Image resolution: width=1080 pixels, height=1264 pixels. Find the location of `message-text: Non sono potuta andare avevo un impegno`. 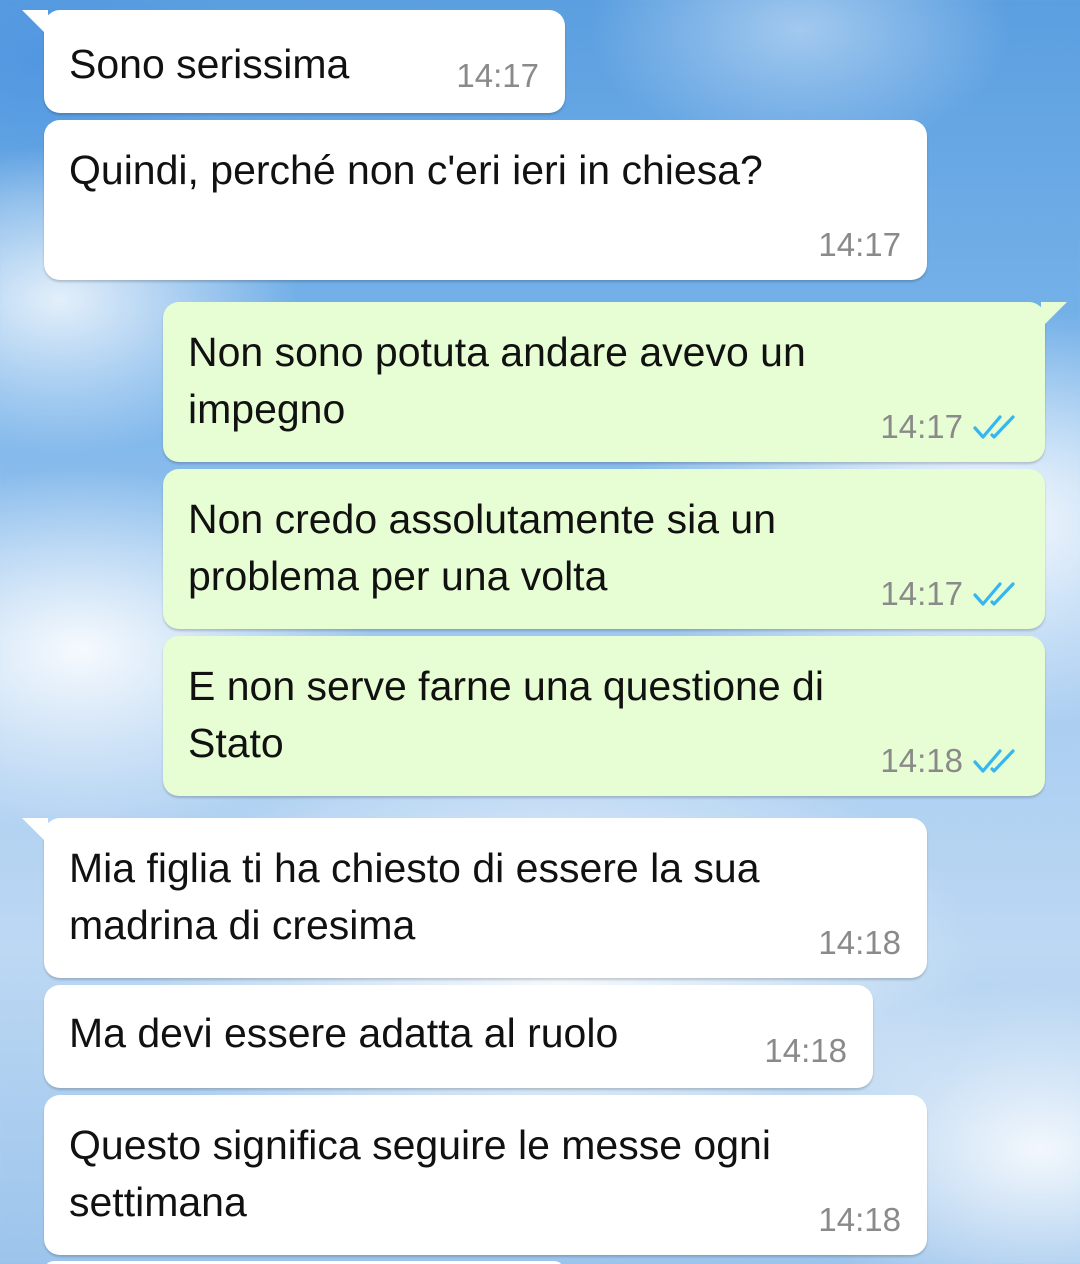

message-text: Non sono potuta andare avevo un impegno is located at coordinates (497, 380).